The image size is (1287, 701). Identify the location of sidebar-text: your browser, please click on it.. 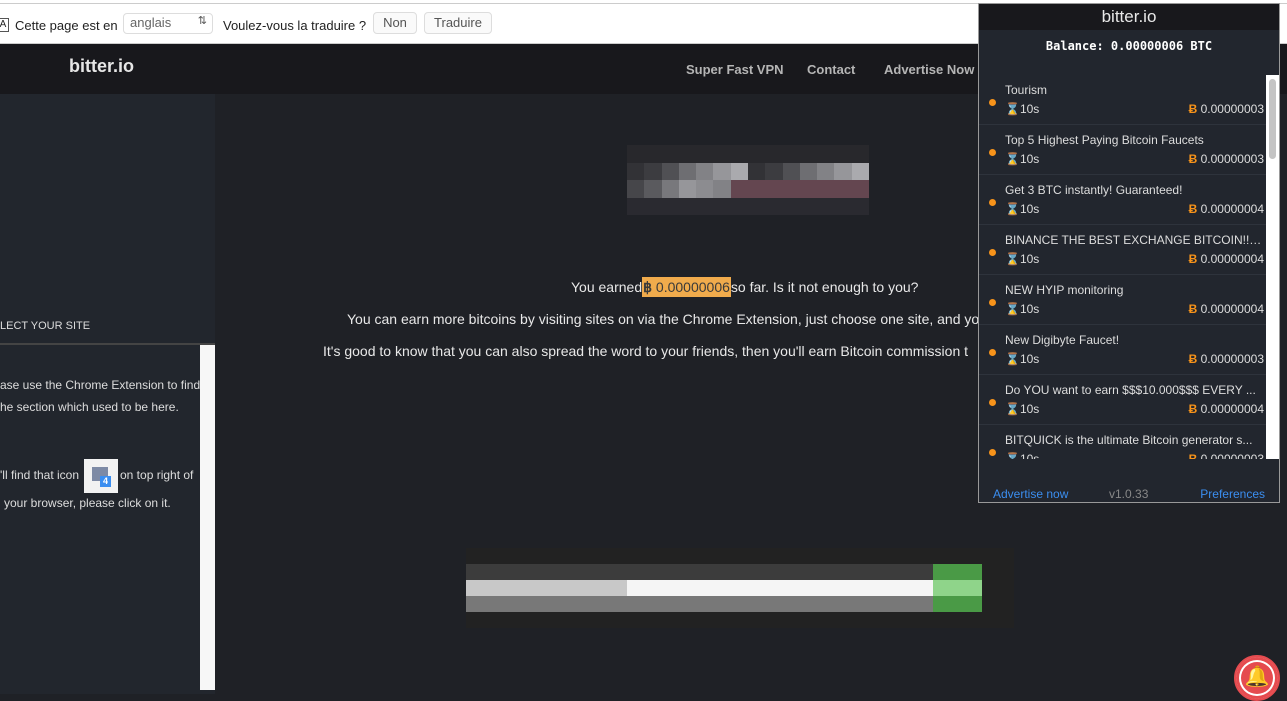
(87, 503).